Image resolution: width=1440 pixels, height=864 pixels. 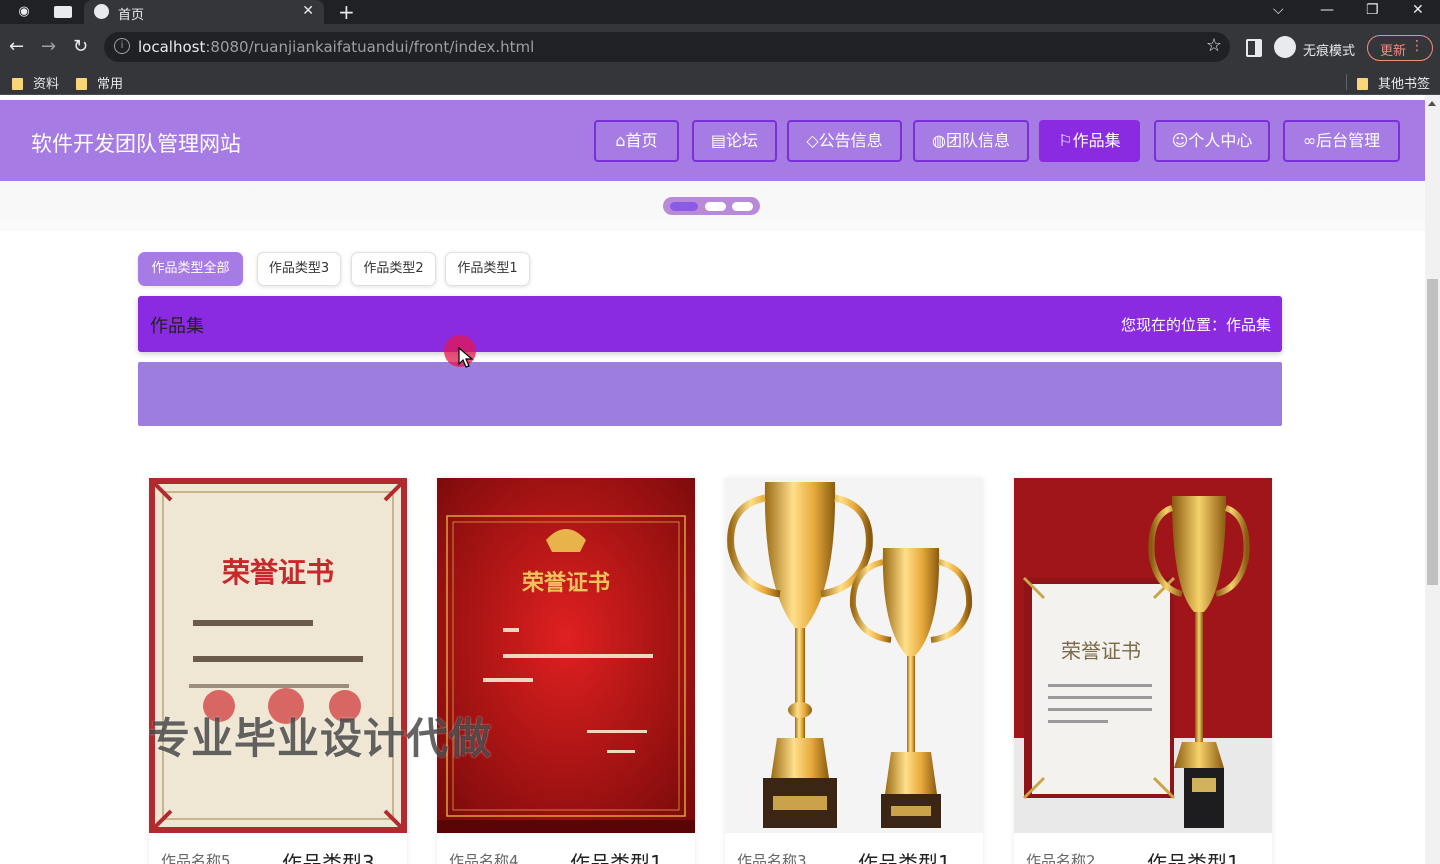 What do you see at coordinates (565, 583) in the screenshot?
I see `cert2-title: 荣誉证书` at bounding box center [565, 583].